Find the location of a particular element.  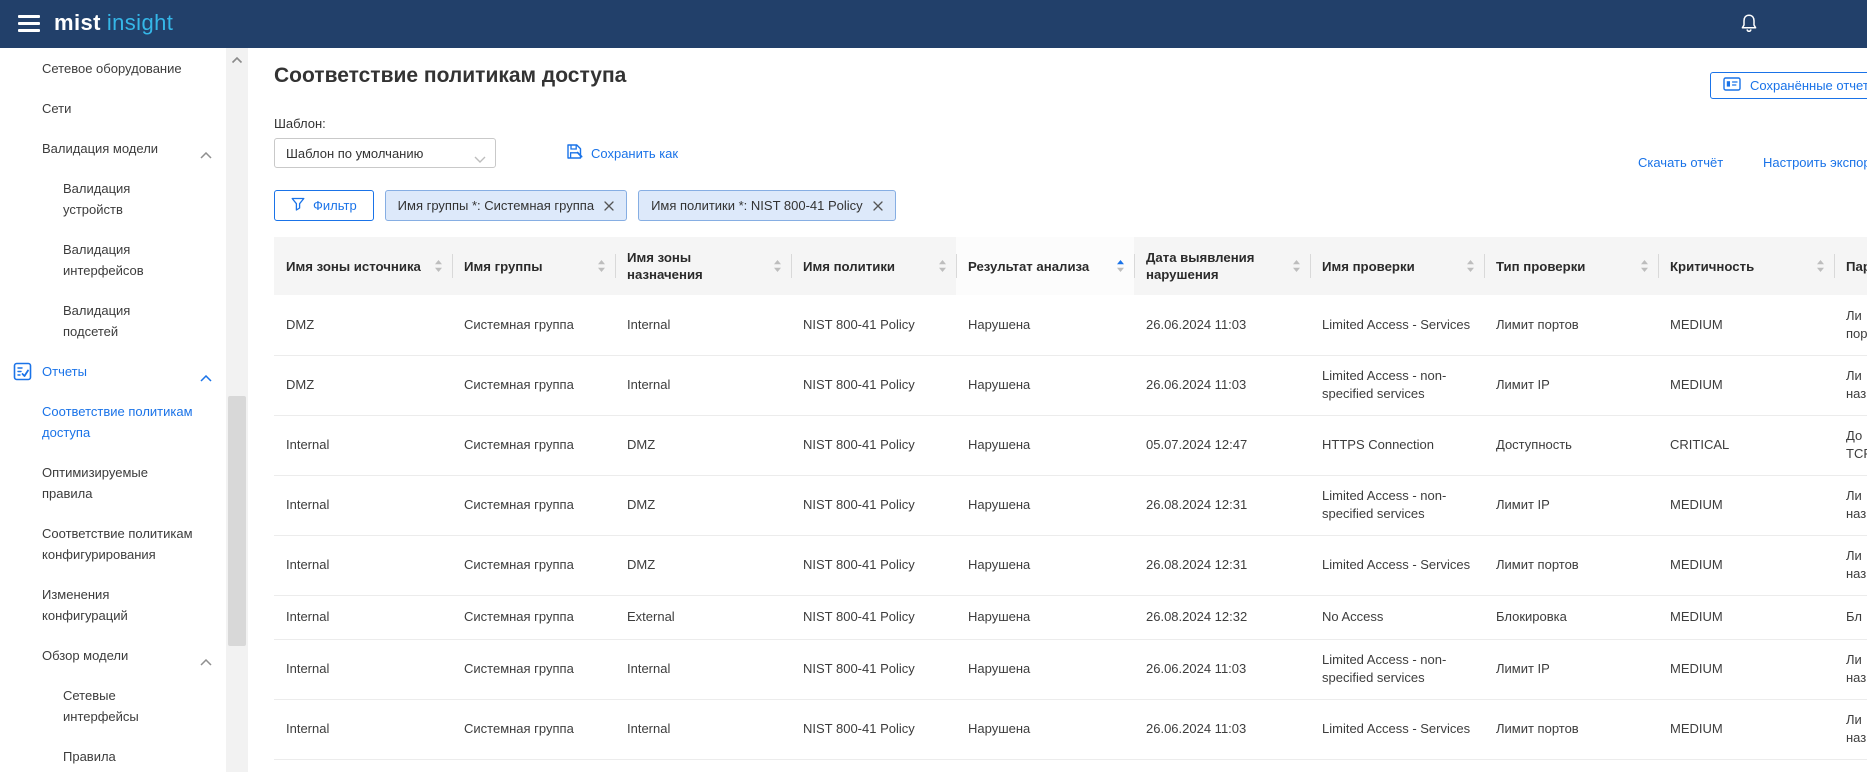

sidebar-item-networks: Сети is located at coordinates (113, 108).